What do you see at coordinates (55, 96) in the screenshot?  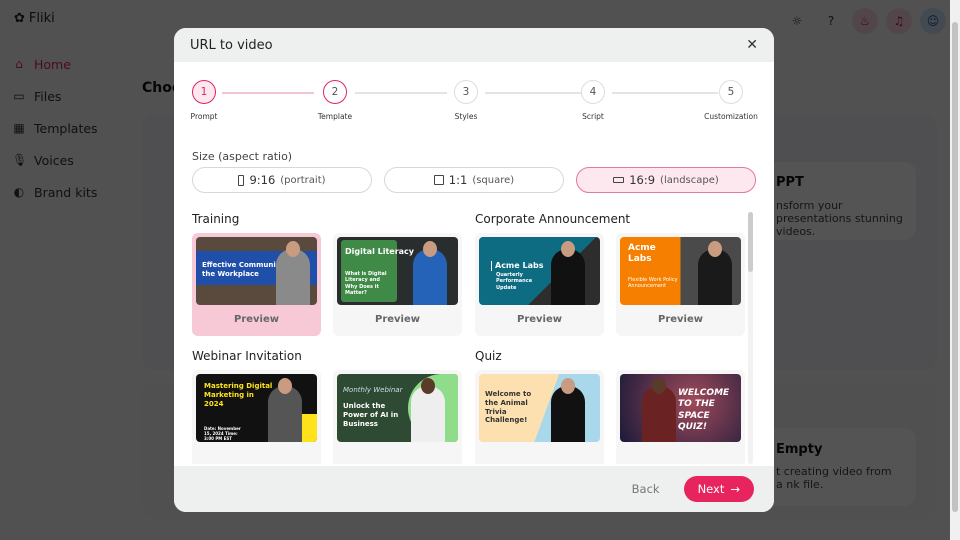 I see `sidebar-item-files: ▭ Files` at bounding box center [55, 96].